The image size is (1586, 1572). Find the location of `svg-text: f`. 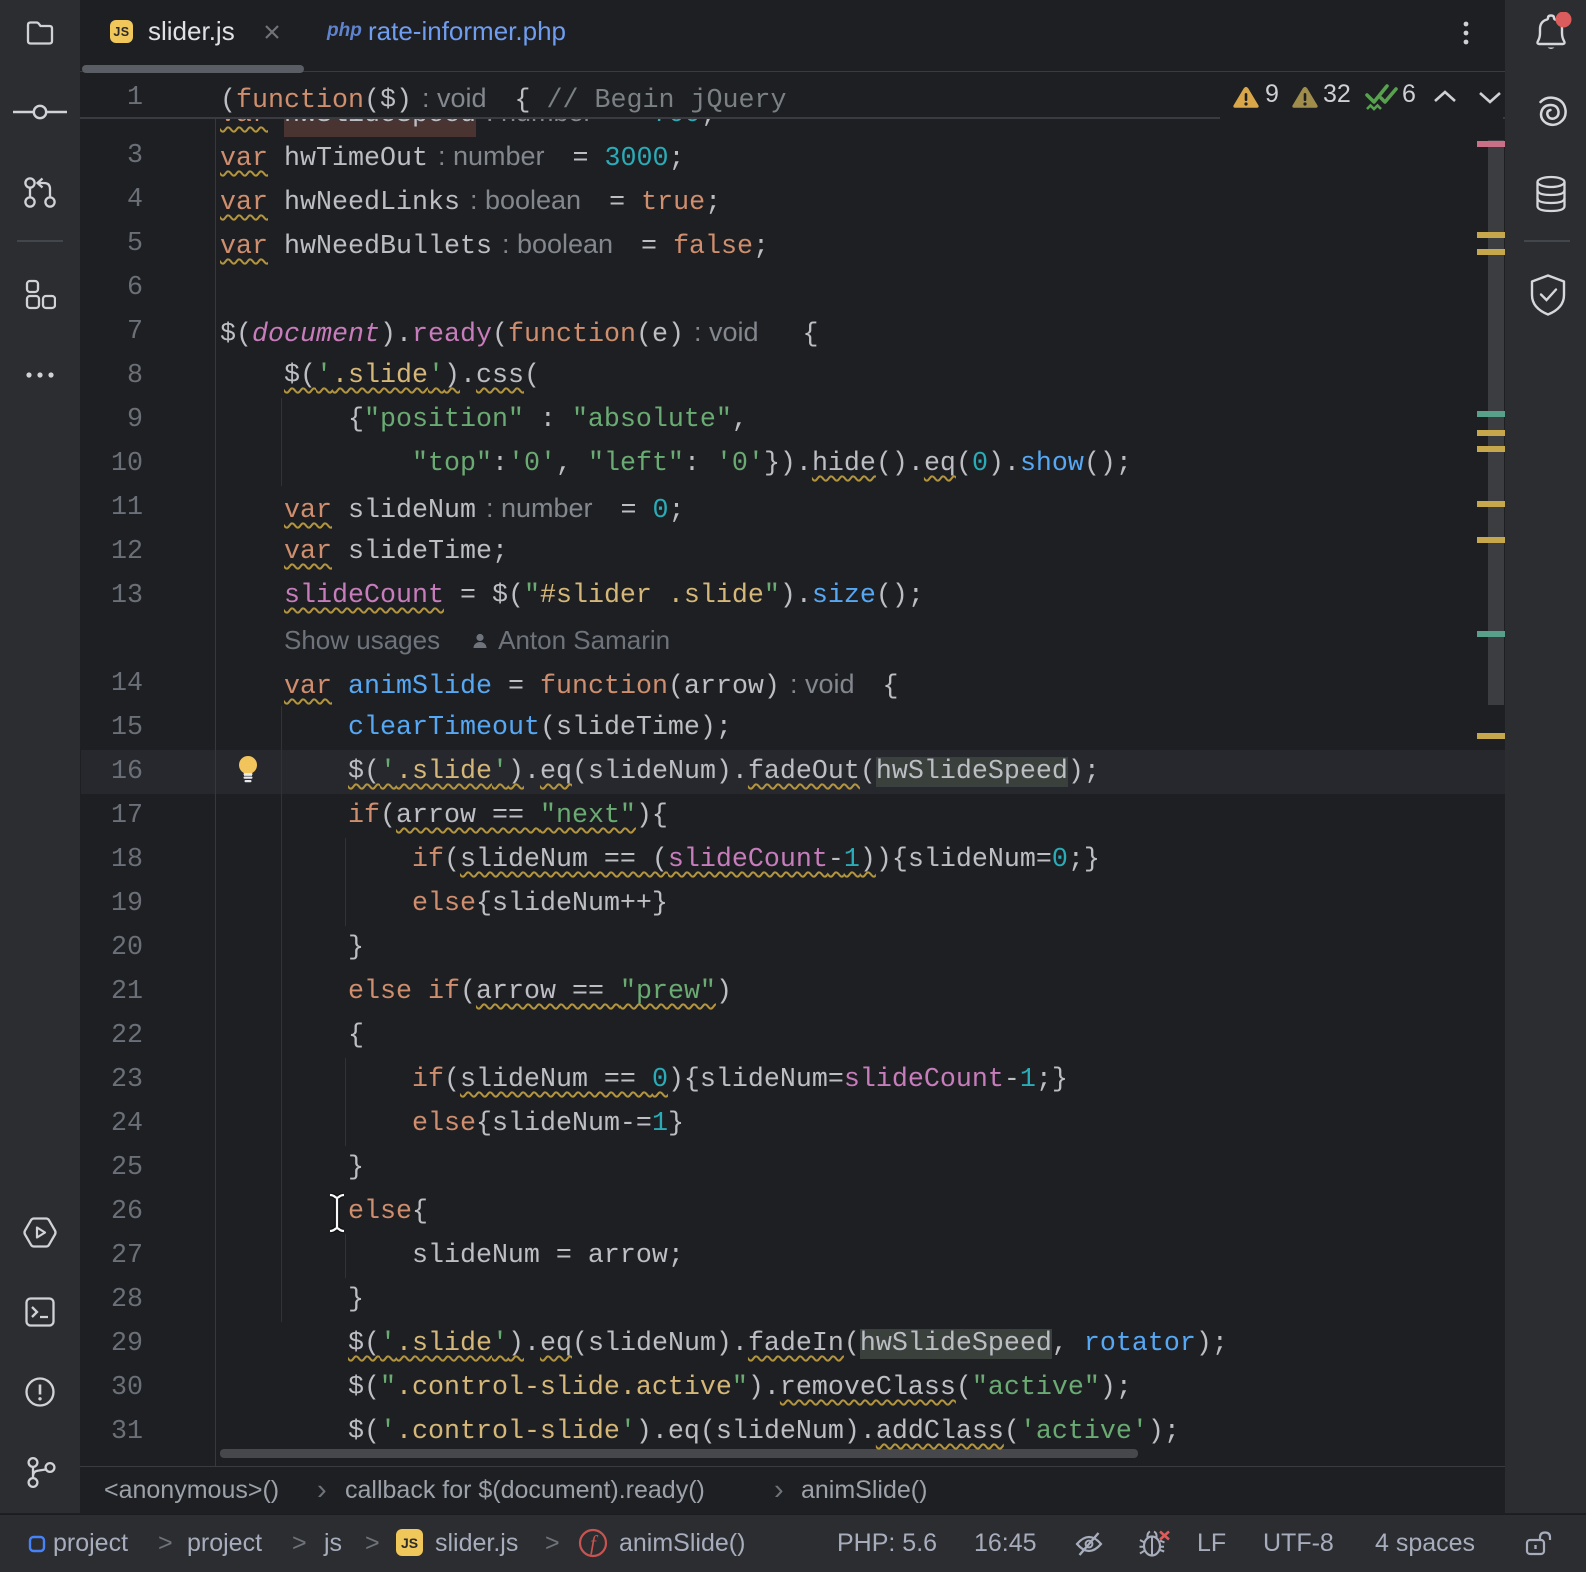

svg-text: f is located at coordinates (594, 1543).